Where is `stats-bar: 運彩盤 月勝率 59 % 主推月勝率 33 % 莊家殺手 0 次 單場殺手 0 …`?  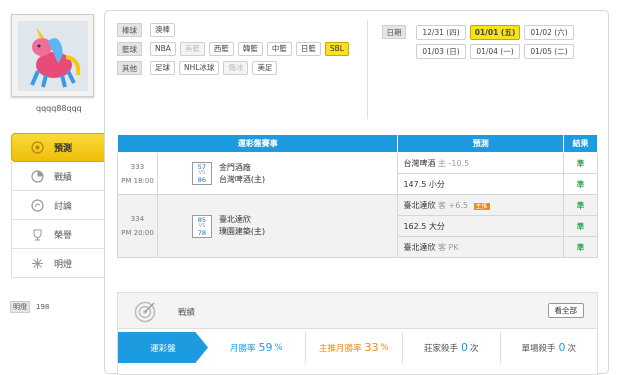
stats-bar: 運彩盤 月勝率 59 % 主推月勝率 33 % 莊家殺手 0 次 單場殺手 0 … is located at coordinates (357, 347).